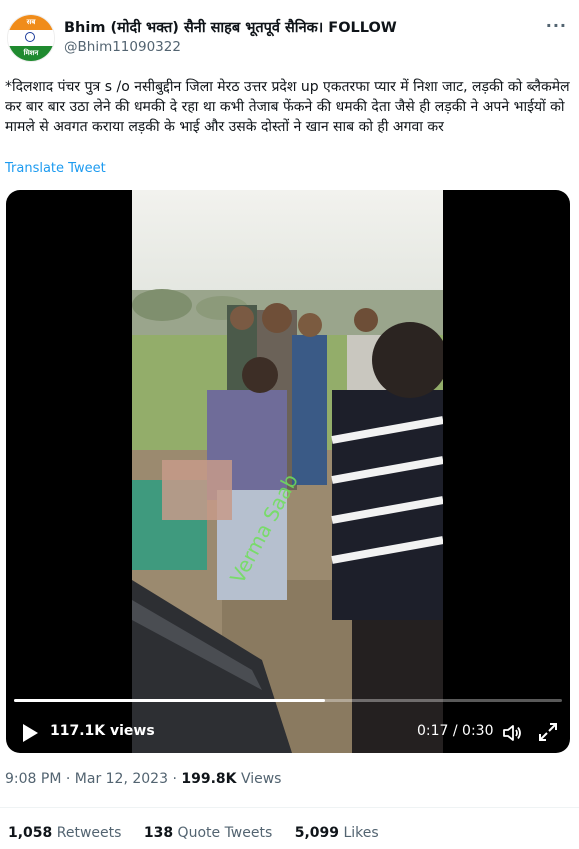 The height and width of the screenshot is (849, 579). What do you see at coordinates (209, 779) in the screenshot?
I see `views-count: 199.8K` at bounding box center [209, 779].